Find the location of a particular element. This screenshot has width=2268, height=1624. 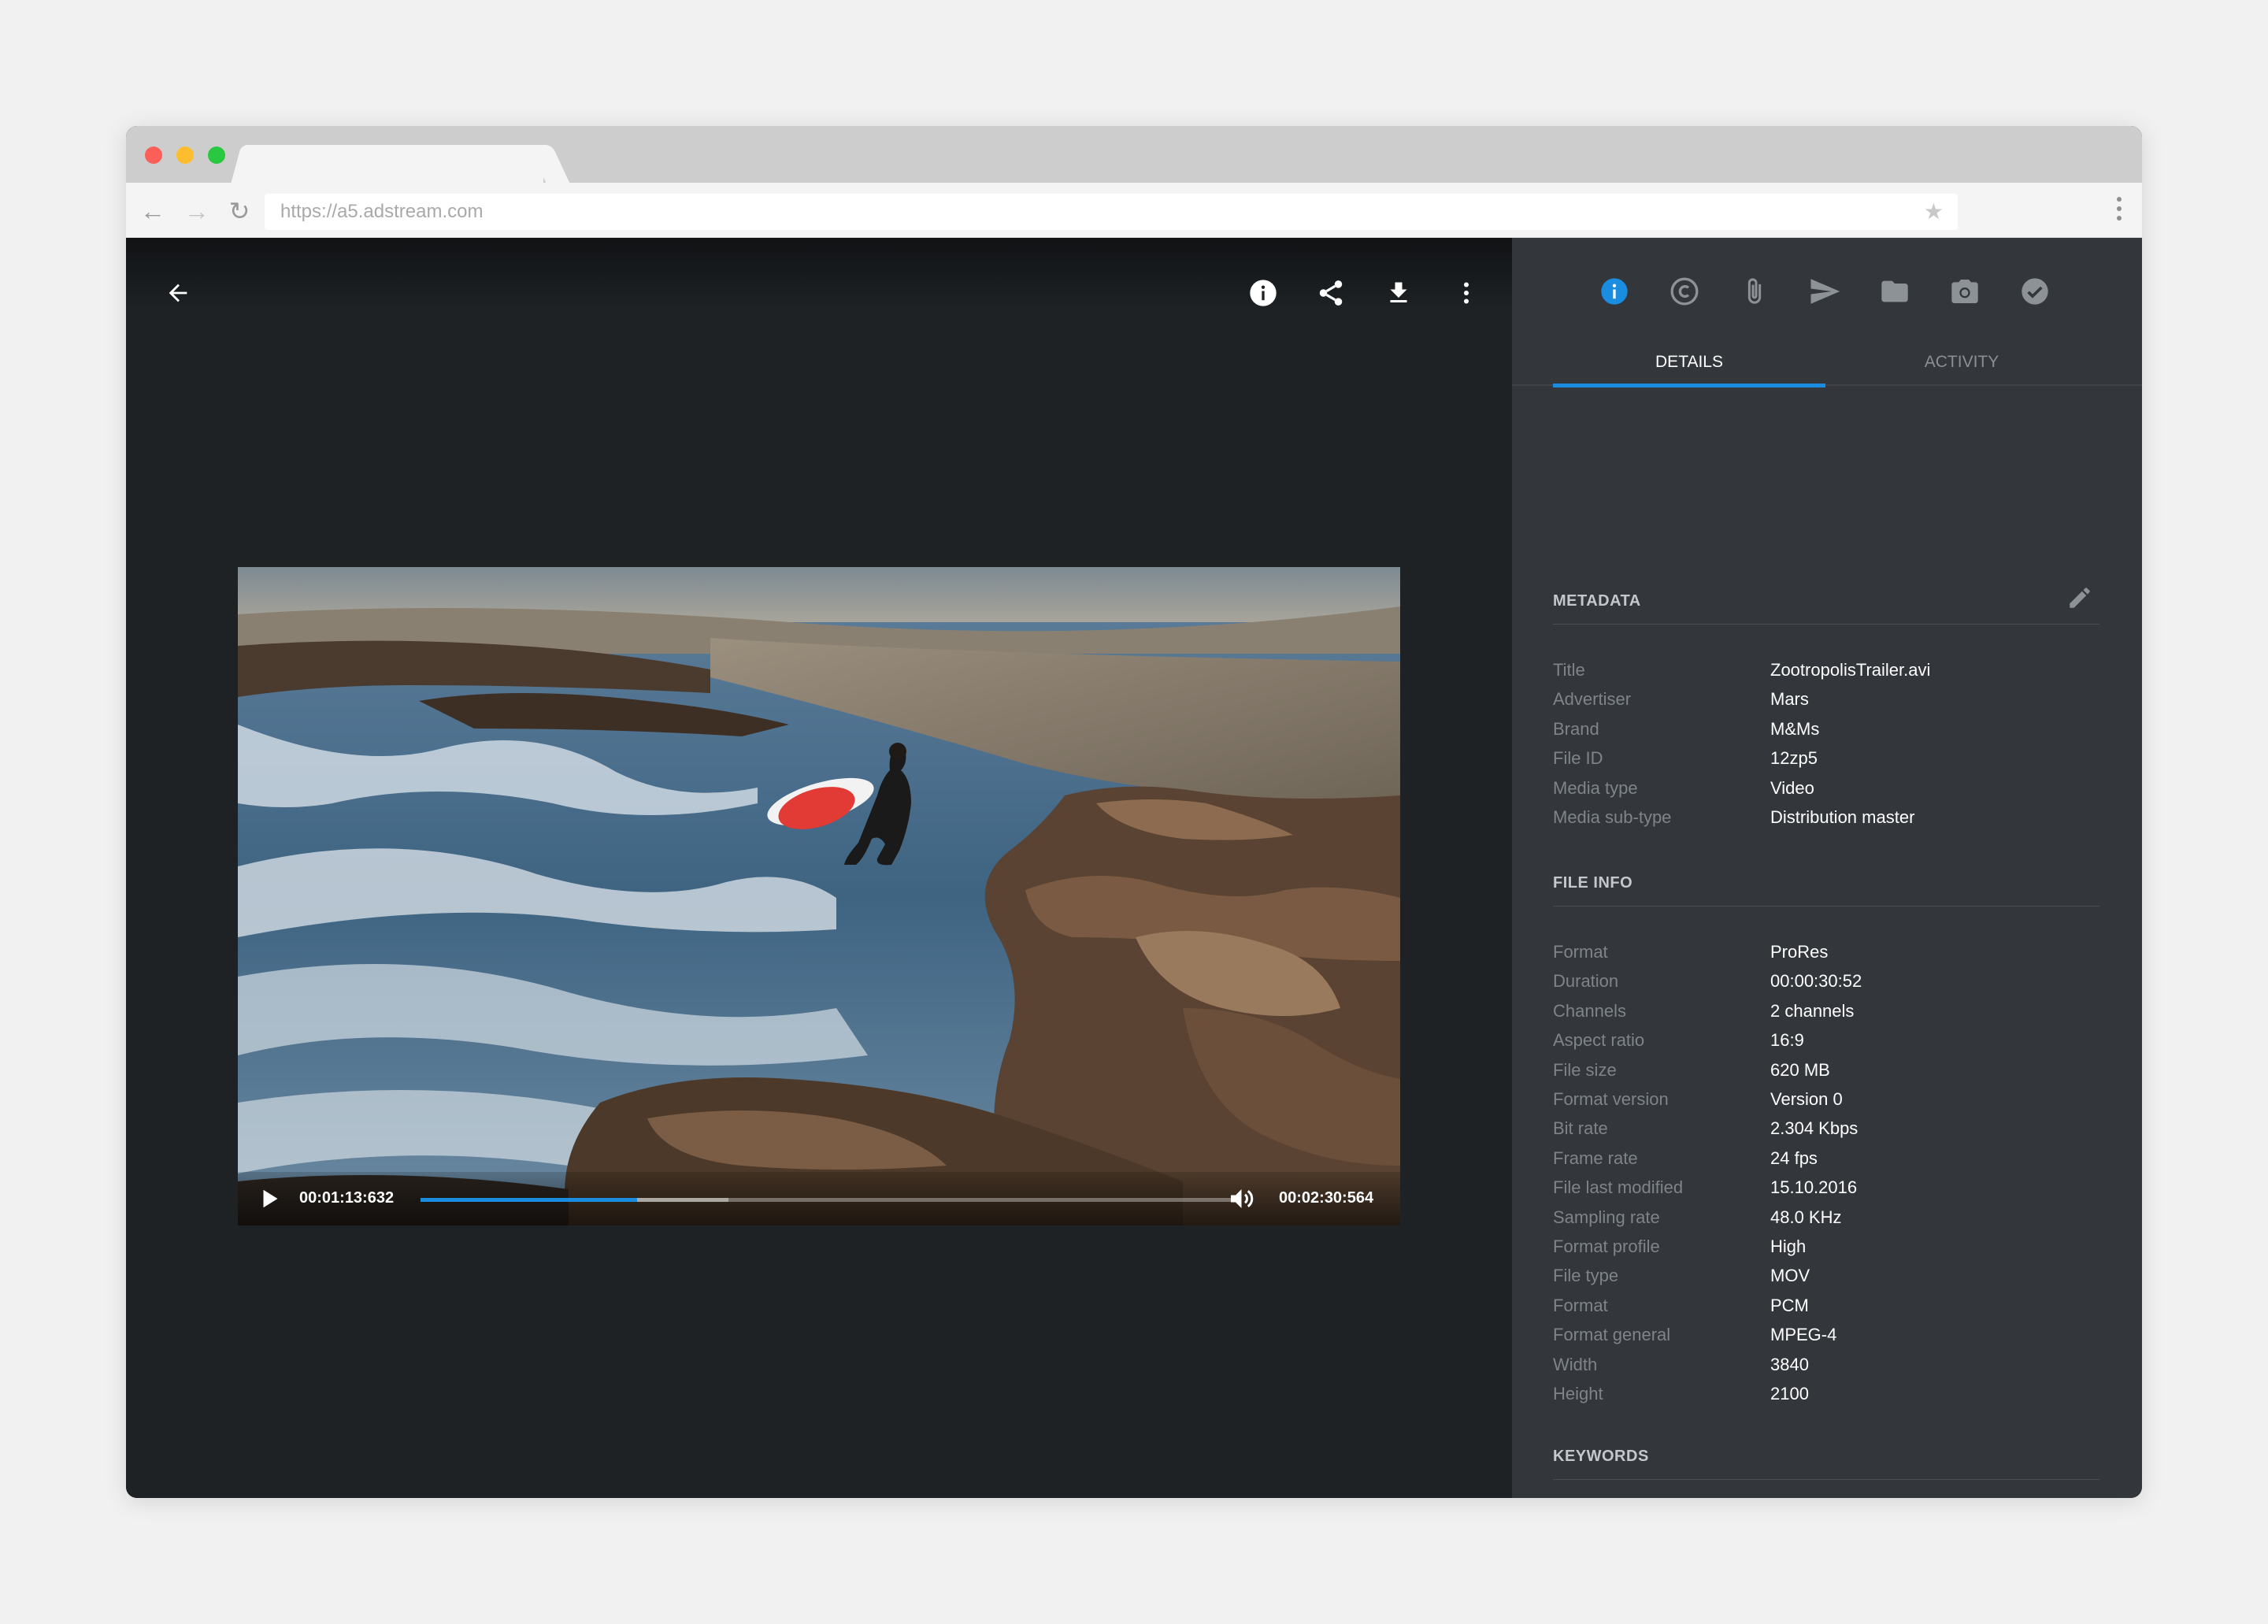

file-info-key: Format is located at coordinates (1580, 952).